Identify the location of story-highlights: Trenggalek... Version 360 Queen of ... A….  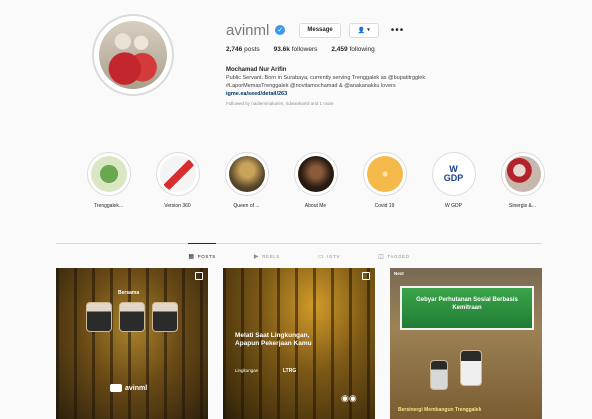
(315, 180).